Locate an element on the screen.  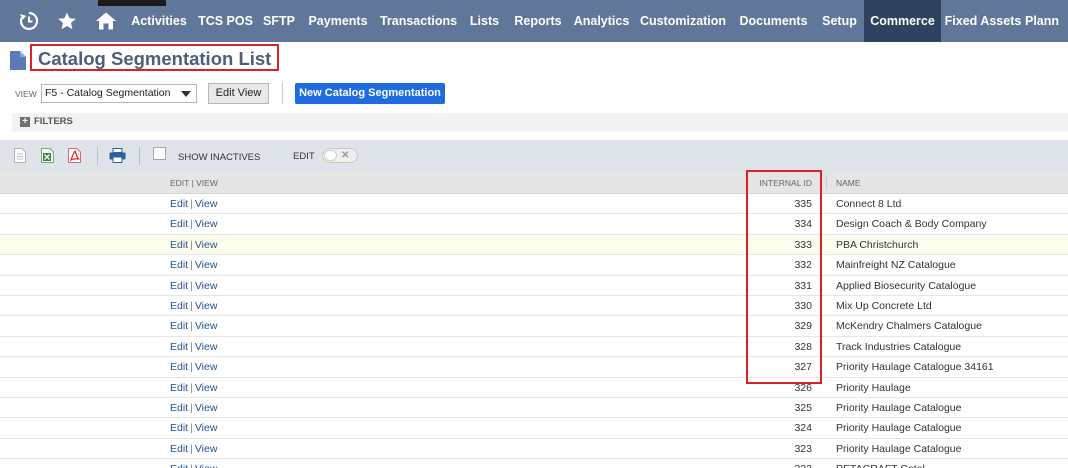
chevron-down-icon is located at coordinates (186, 94).